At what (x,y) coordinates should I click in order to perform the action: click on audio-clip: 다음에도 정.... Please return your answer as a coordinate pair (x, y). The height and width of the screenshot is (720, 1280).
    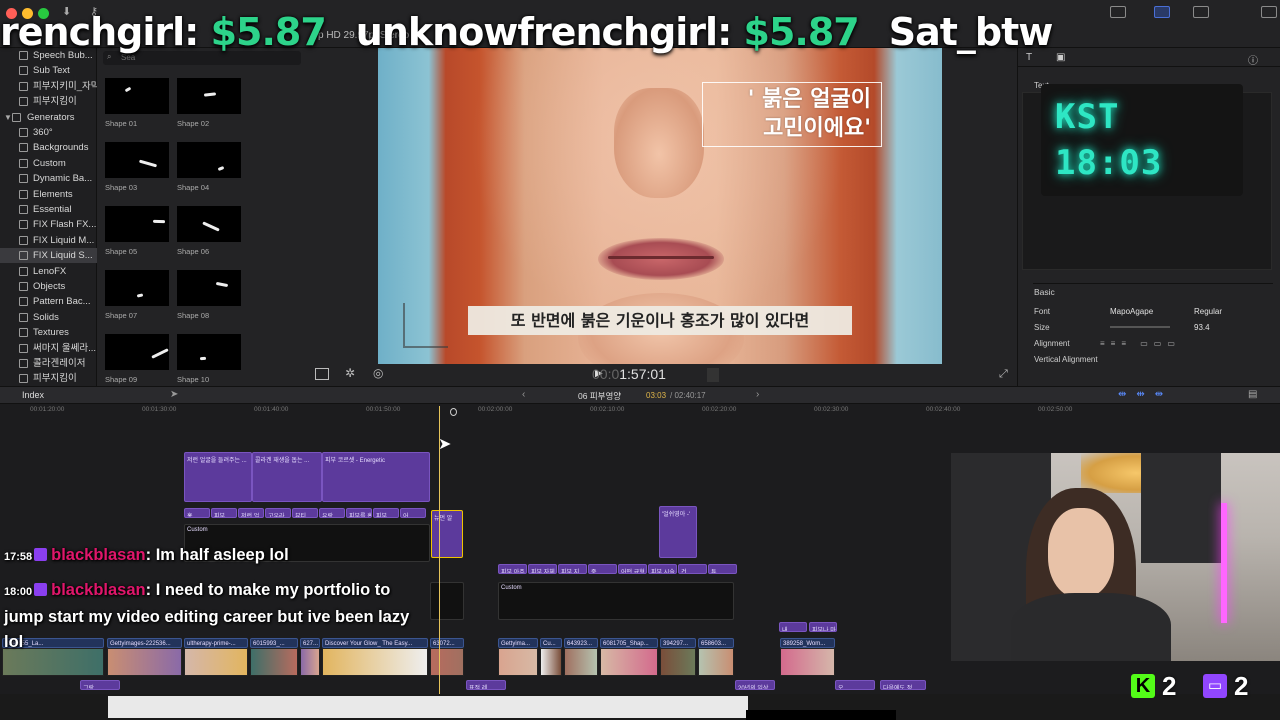
    Looking at the image, I should click on (903, 685).